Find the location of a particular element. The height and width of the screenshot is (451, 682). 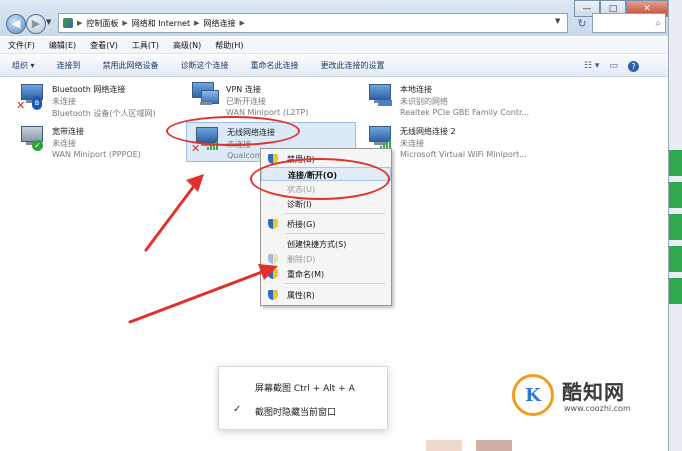

watermark-url: www.coozhi.com is located at coordinates (597, 408).